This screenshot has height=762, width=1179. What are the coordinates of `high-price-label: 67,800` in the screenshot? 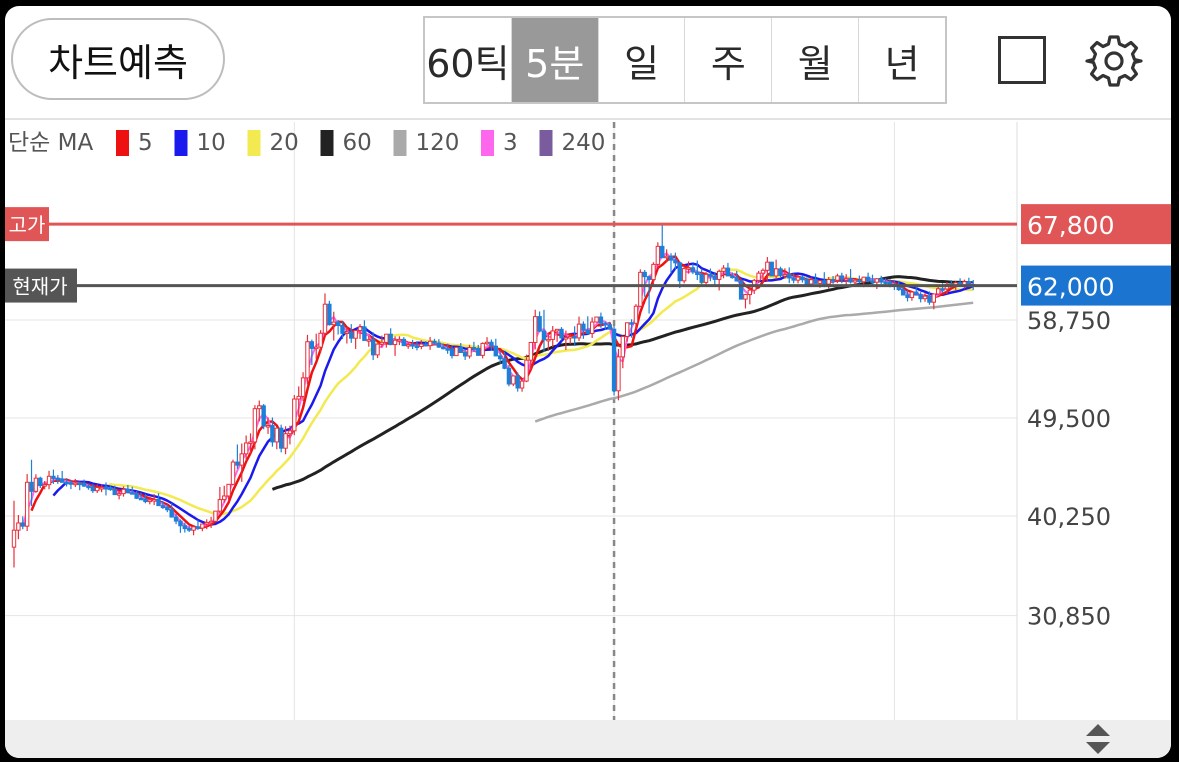 It's located at (1070, 225).